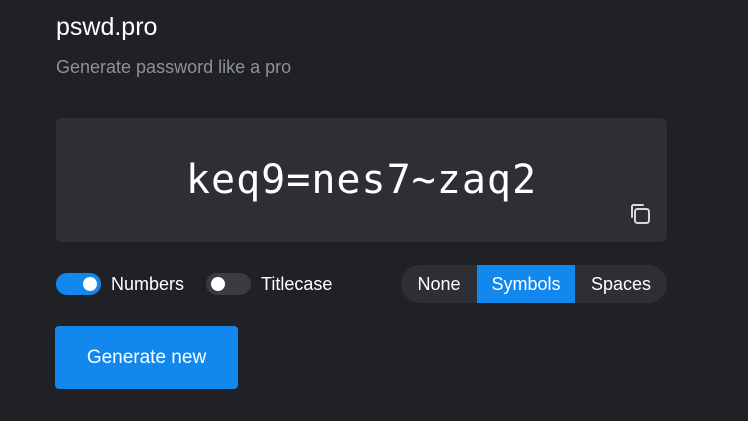 Image resolution: width=748 pixels, height=421 pixels. Describe the element at coordinates (148, 283) in the screenshot. I see `numbers-label: Numbers` at that location.